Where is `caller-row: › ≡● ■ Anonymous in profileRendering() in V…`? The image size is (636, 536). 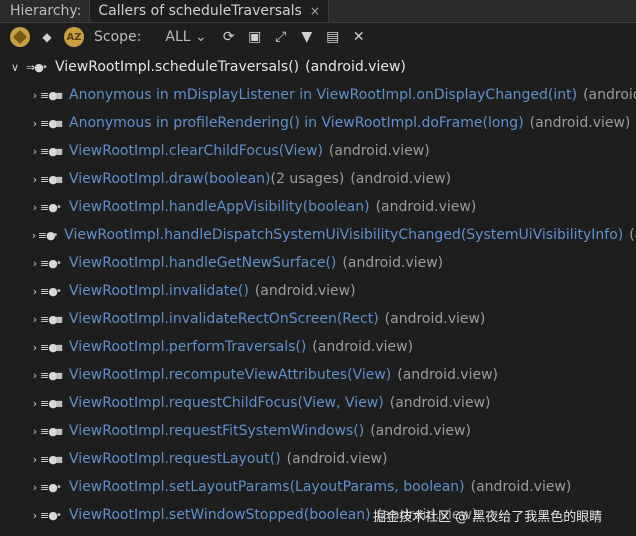 caller-row: › ≡● ■ Anonymous in profileRendering() in V… is located at coordinates (333, 123).